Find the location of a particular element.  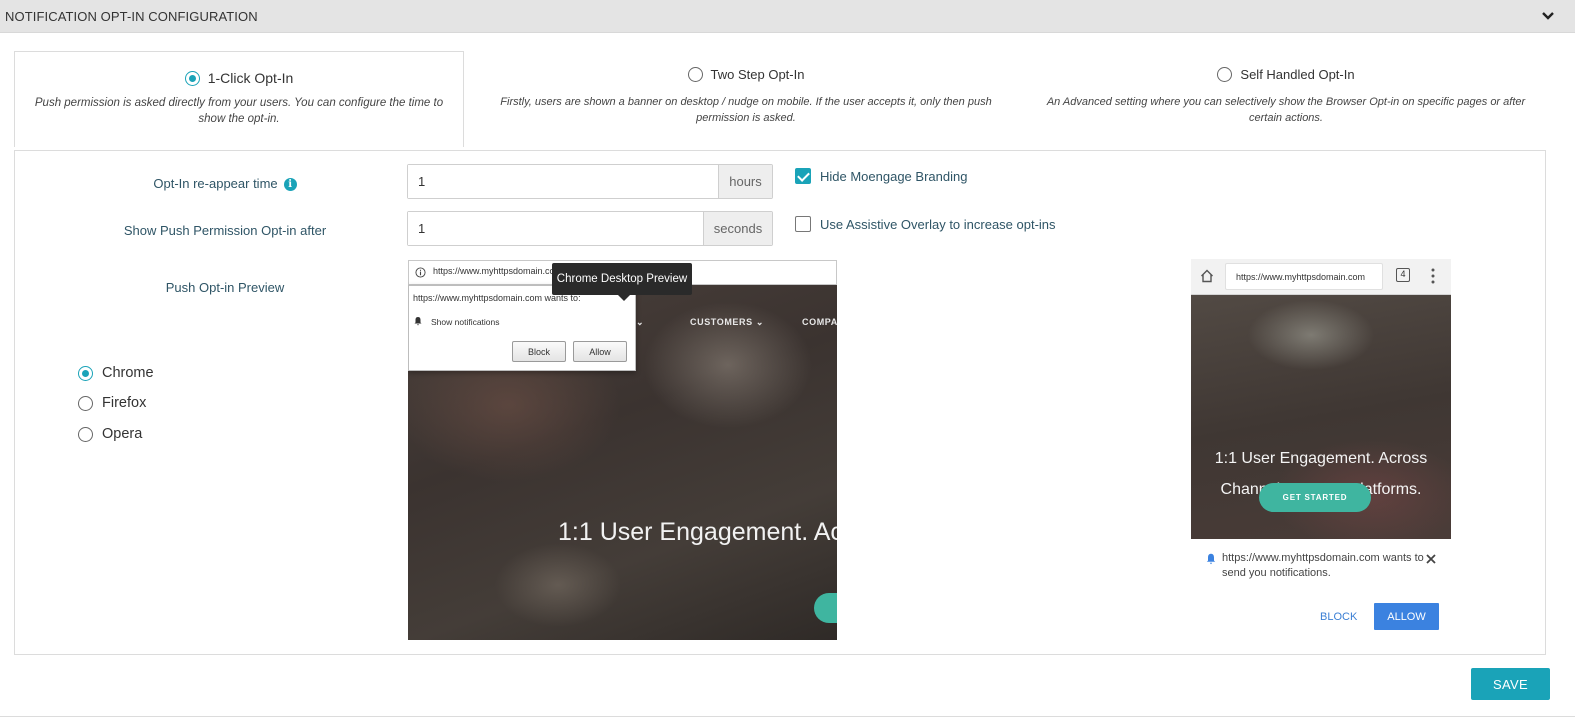

desktop-hero-text: 1:1 User Engagement. Ac is located at coordinates (697, 532).